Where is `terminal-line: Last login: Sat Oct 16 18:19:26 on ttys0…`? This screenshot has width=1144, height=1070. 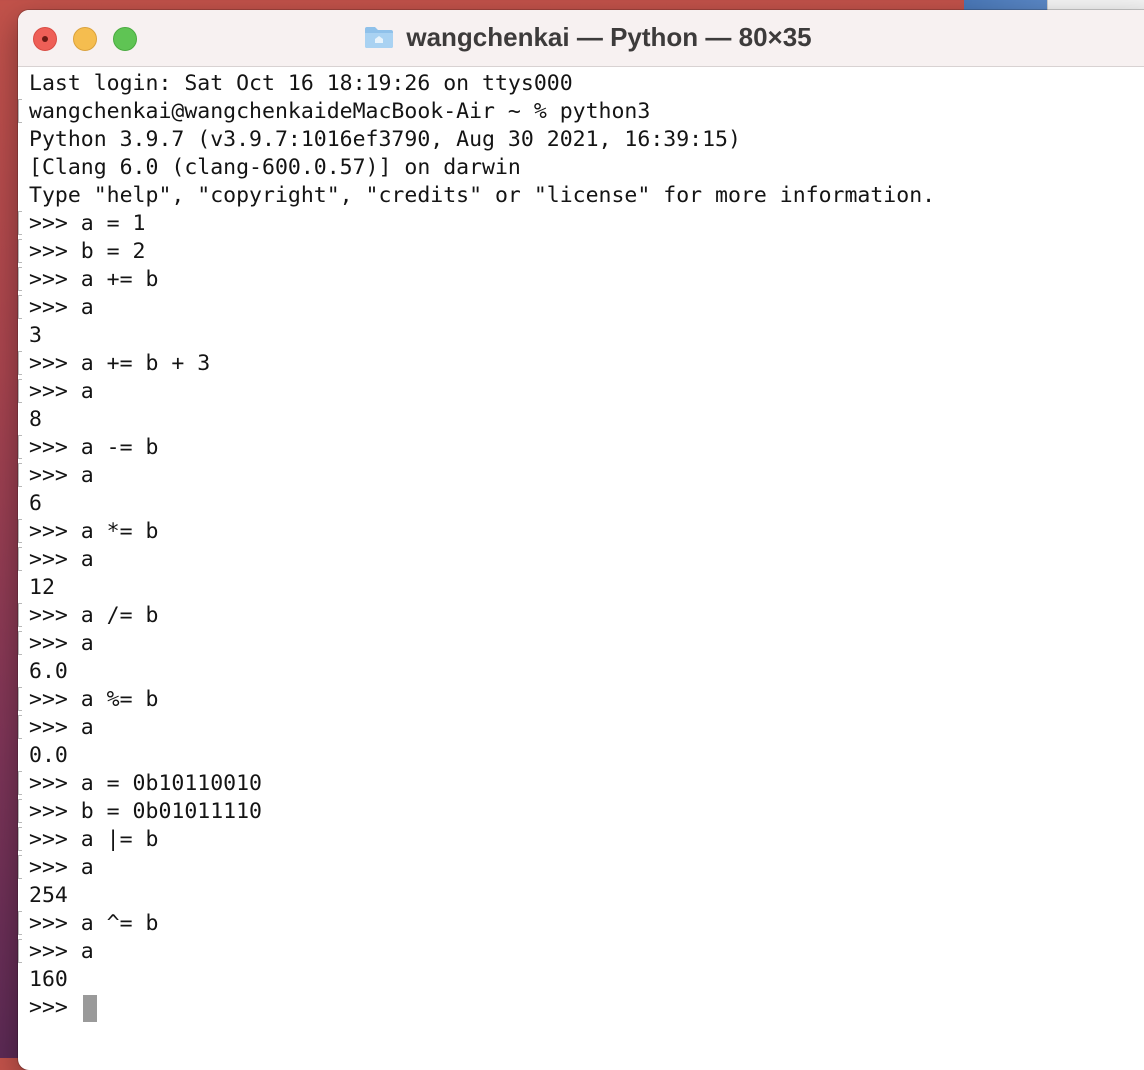
terminal-line: Last login: Sat Oct 16 18:19:26 on ttys0… is located at coordinates (301, 83).